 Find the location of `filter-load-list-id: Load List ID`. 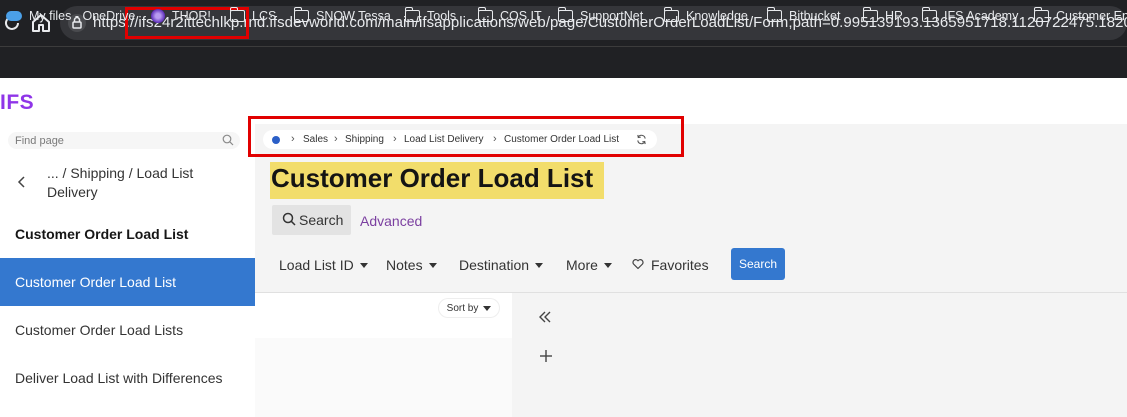

filter-load-list-id: Load List ID is located at coordinates (323, 265).